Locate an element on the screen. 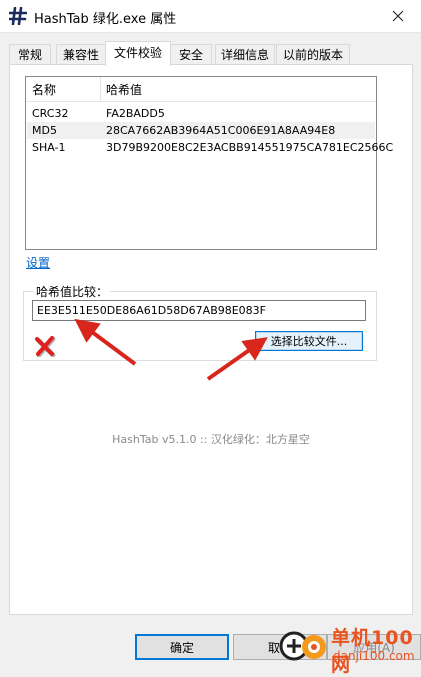 Image resolution: width=421 pixels, height=677 pixels. hash-compare-label: 哈希值比较： is located at coordinates (72, 291).